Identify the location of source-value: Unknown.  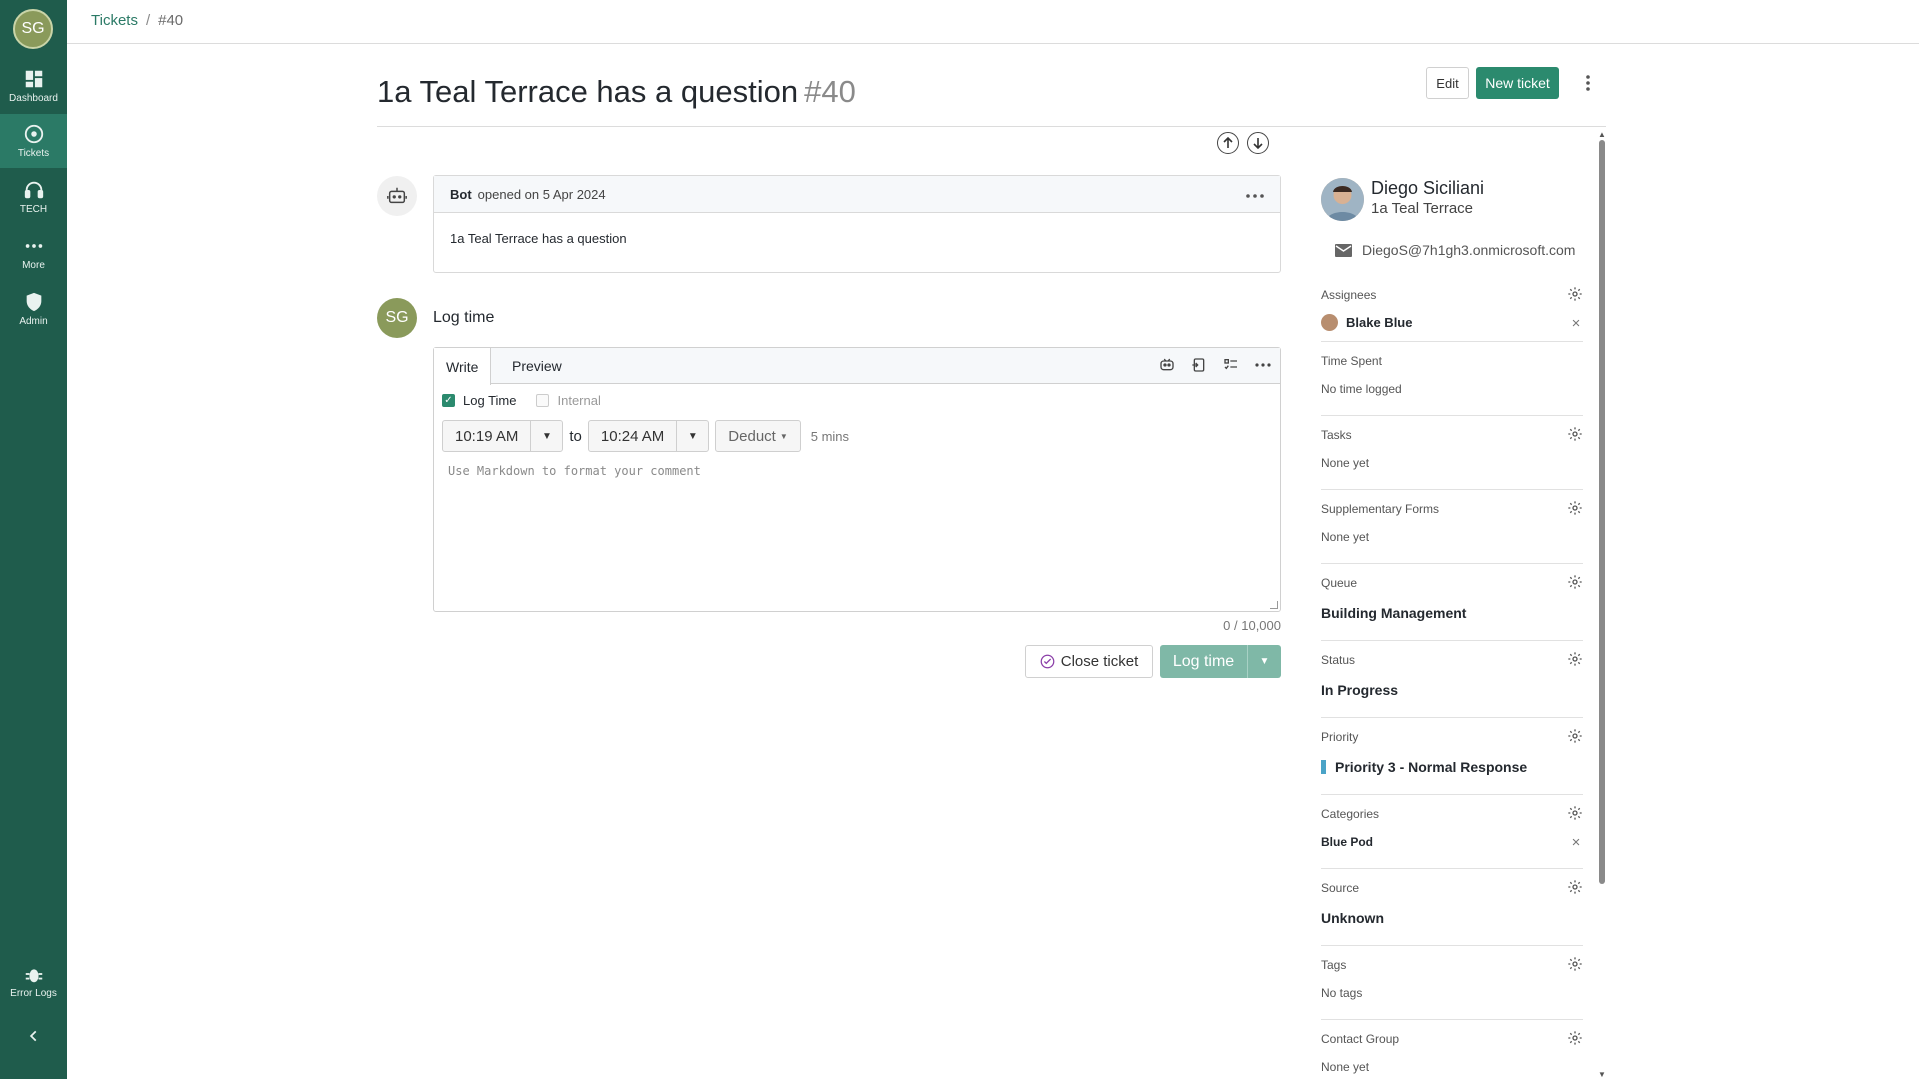
(1352, 918).